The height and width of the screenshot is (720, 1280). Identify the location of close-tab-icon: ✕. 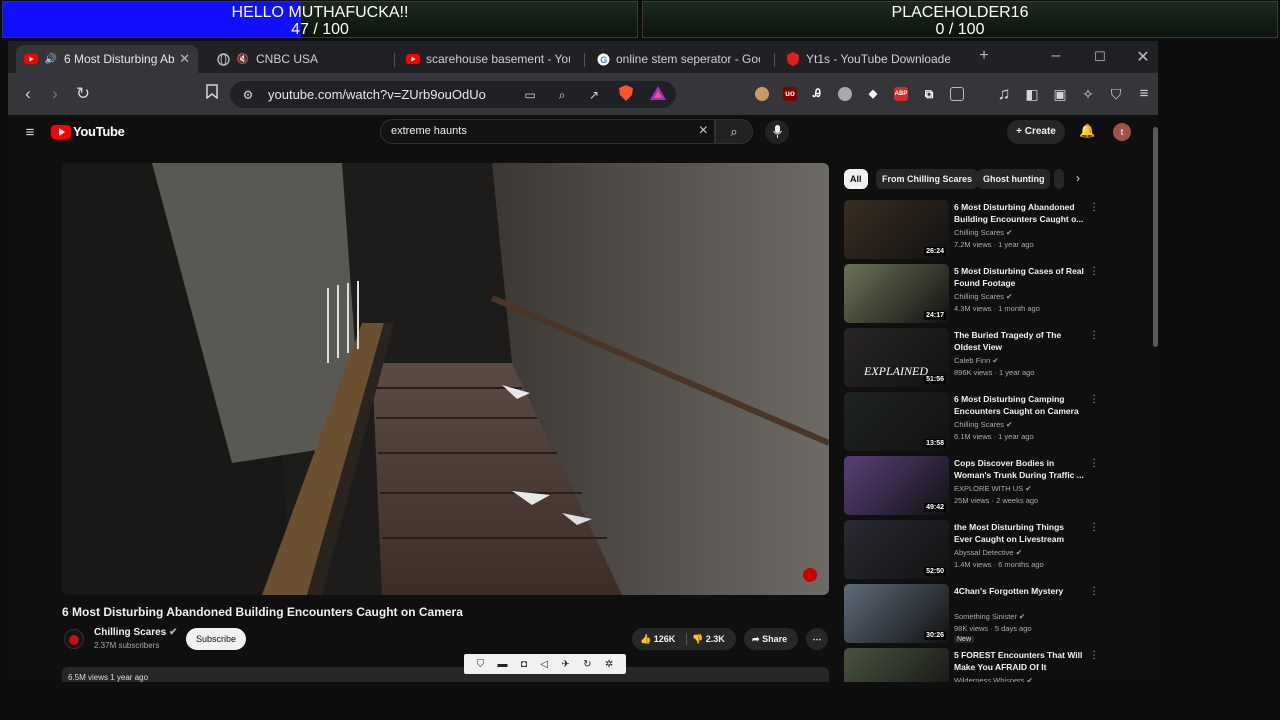
(184, 59).